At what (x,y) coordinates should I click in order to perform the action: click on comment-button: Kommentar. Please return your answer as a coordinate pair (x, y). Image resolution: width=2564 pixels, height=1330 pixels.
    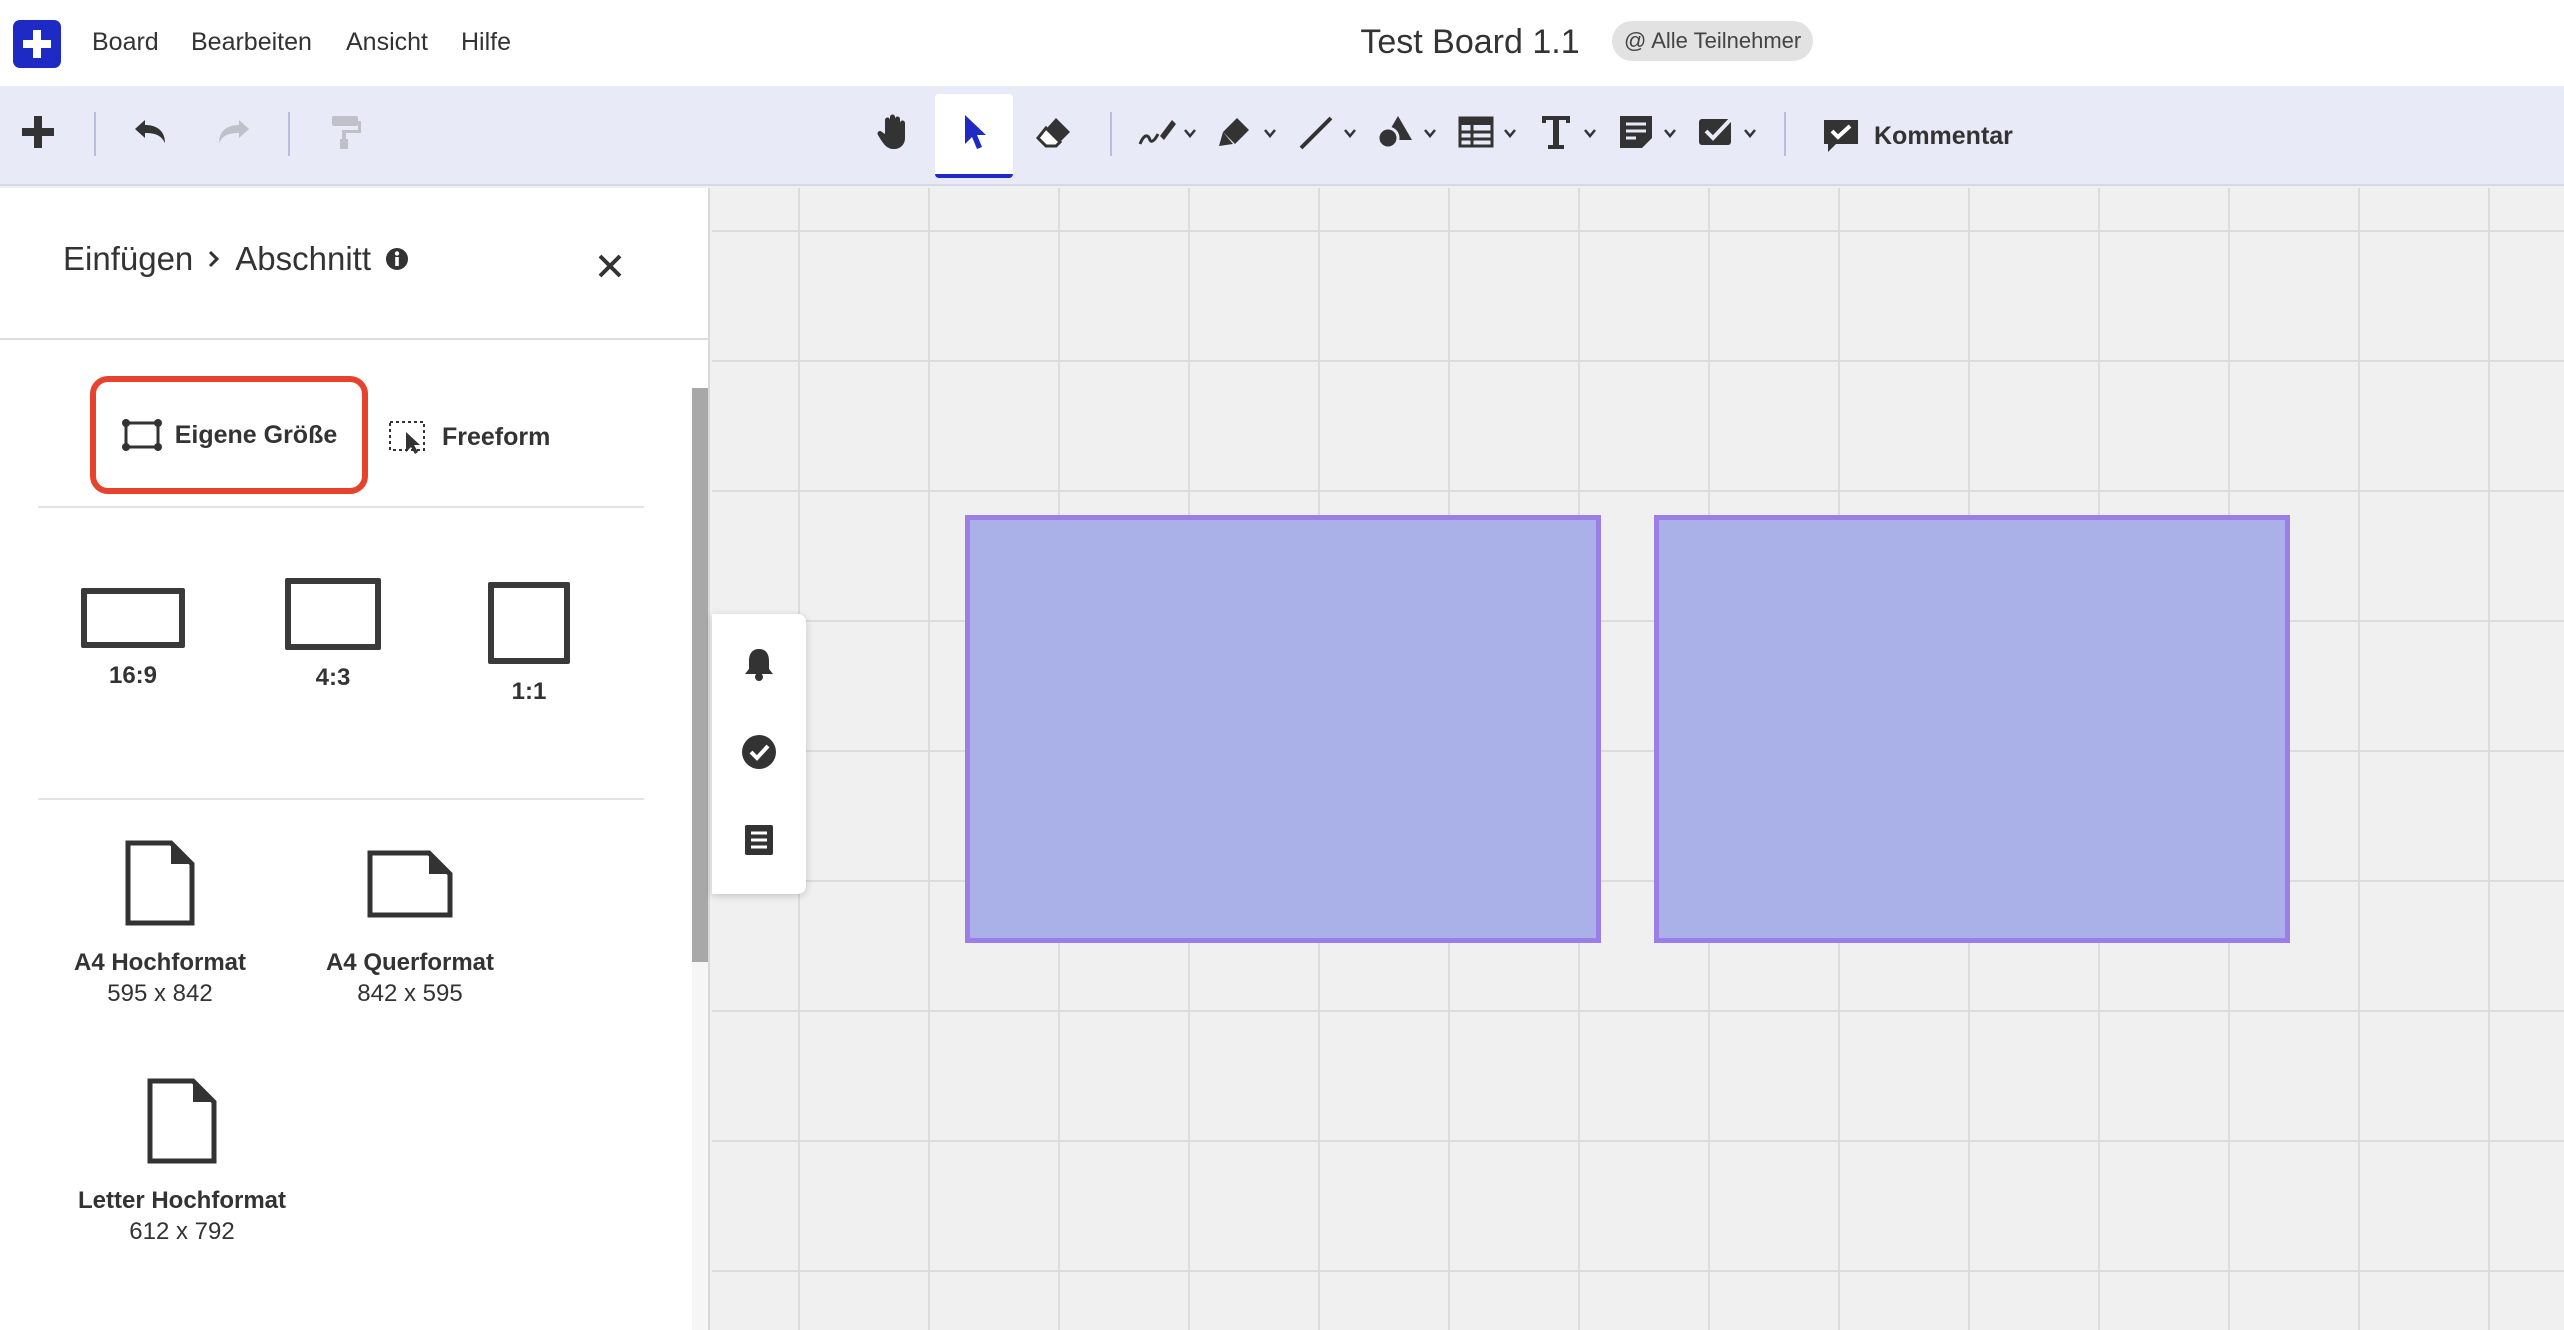
    Looking at the image, I should click on (1917, 136).